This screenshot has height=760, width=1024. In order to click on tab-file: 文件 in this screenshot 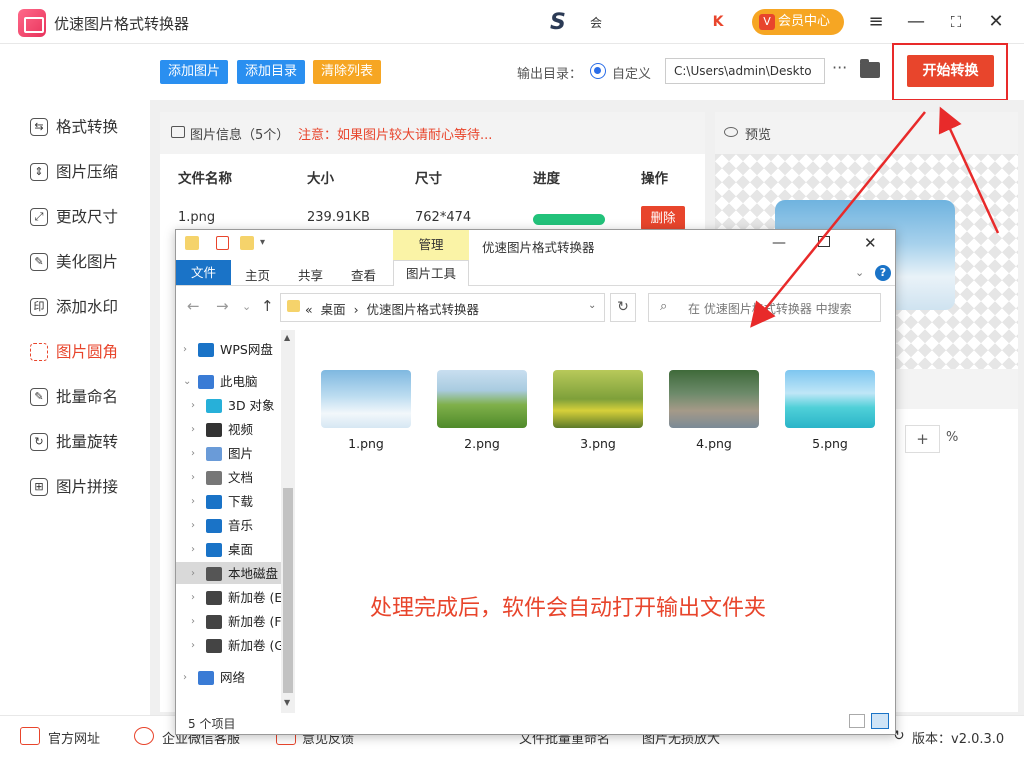, I will do `click(203, 272)`.